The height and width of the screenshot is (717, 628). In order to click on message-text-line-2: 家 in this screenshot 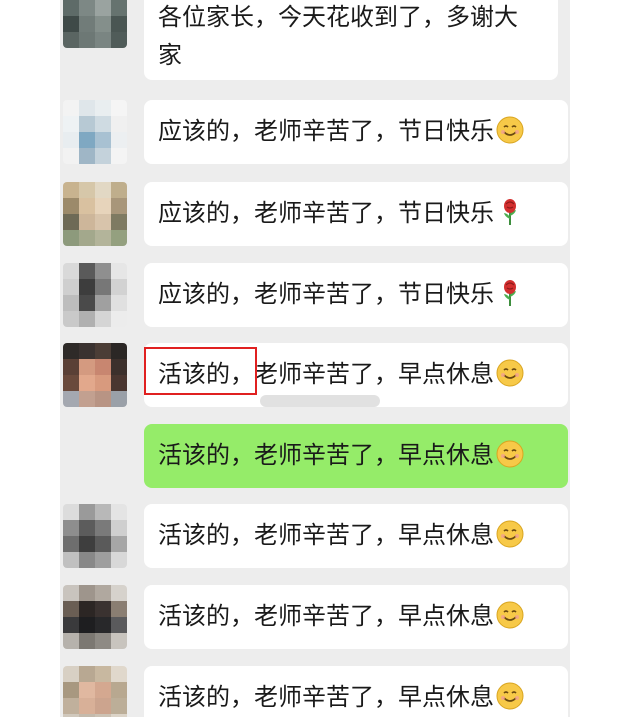, I will do `click(170, 55)`.